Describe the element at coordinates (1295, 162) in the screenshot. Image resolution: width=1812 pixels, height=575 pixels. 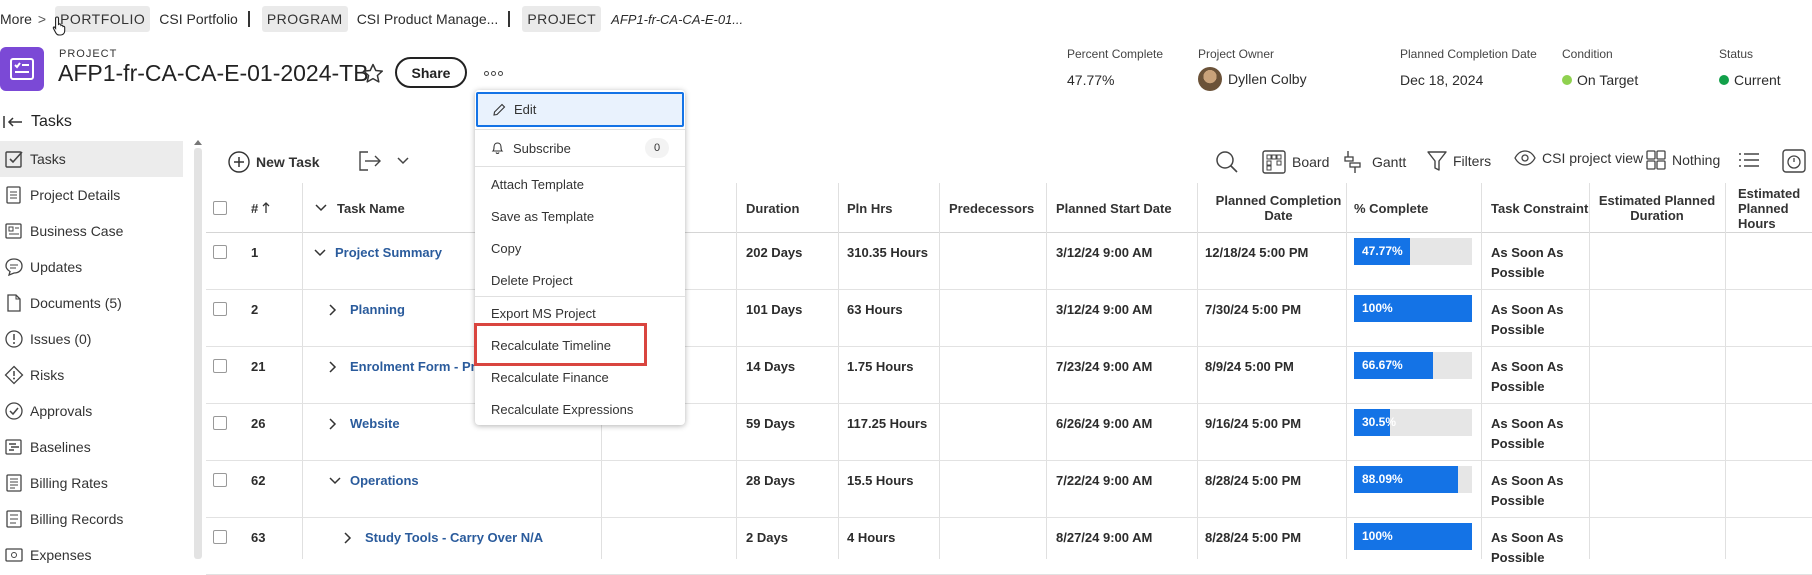
I see `board-button: Board` at that location.